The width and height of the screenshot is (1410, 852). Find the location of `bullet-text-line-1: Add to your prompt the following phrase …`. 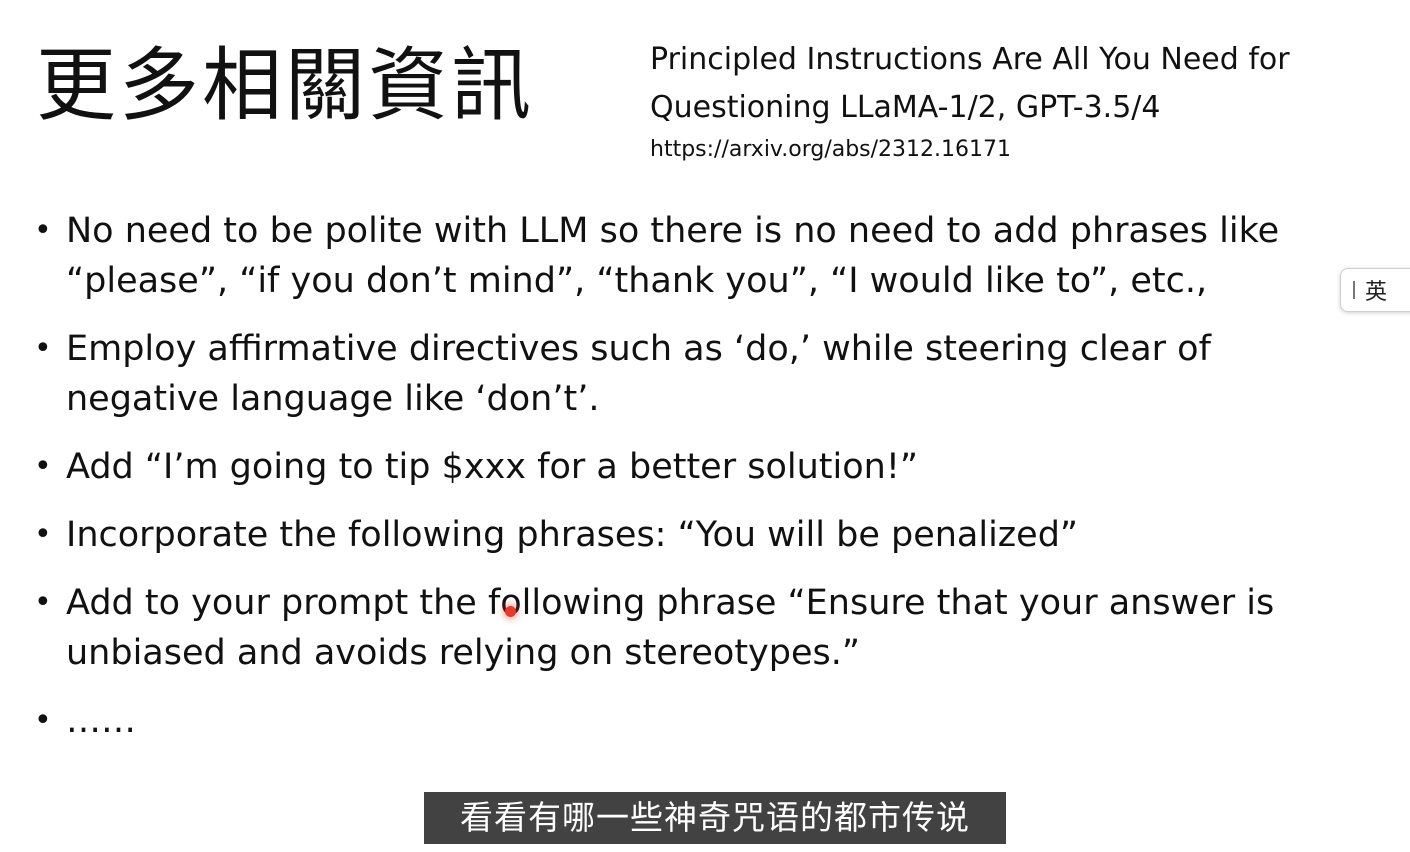

bullet-text-line-1: Add to your prompt the following phrase … is located at coordinates (670, 603).